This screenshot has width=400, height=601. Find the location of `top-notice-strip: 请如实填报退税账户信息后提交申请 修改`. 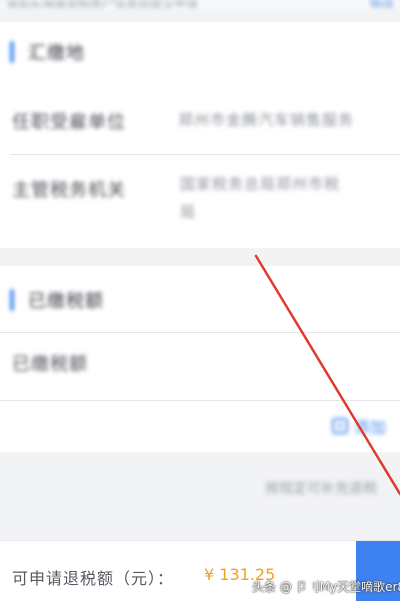

top-notice-strip: 请如实填报退税账户信息后提交申请 修改 is located at coordinates (200, 5).